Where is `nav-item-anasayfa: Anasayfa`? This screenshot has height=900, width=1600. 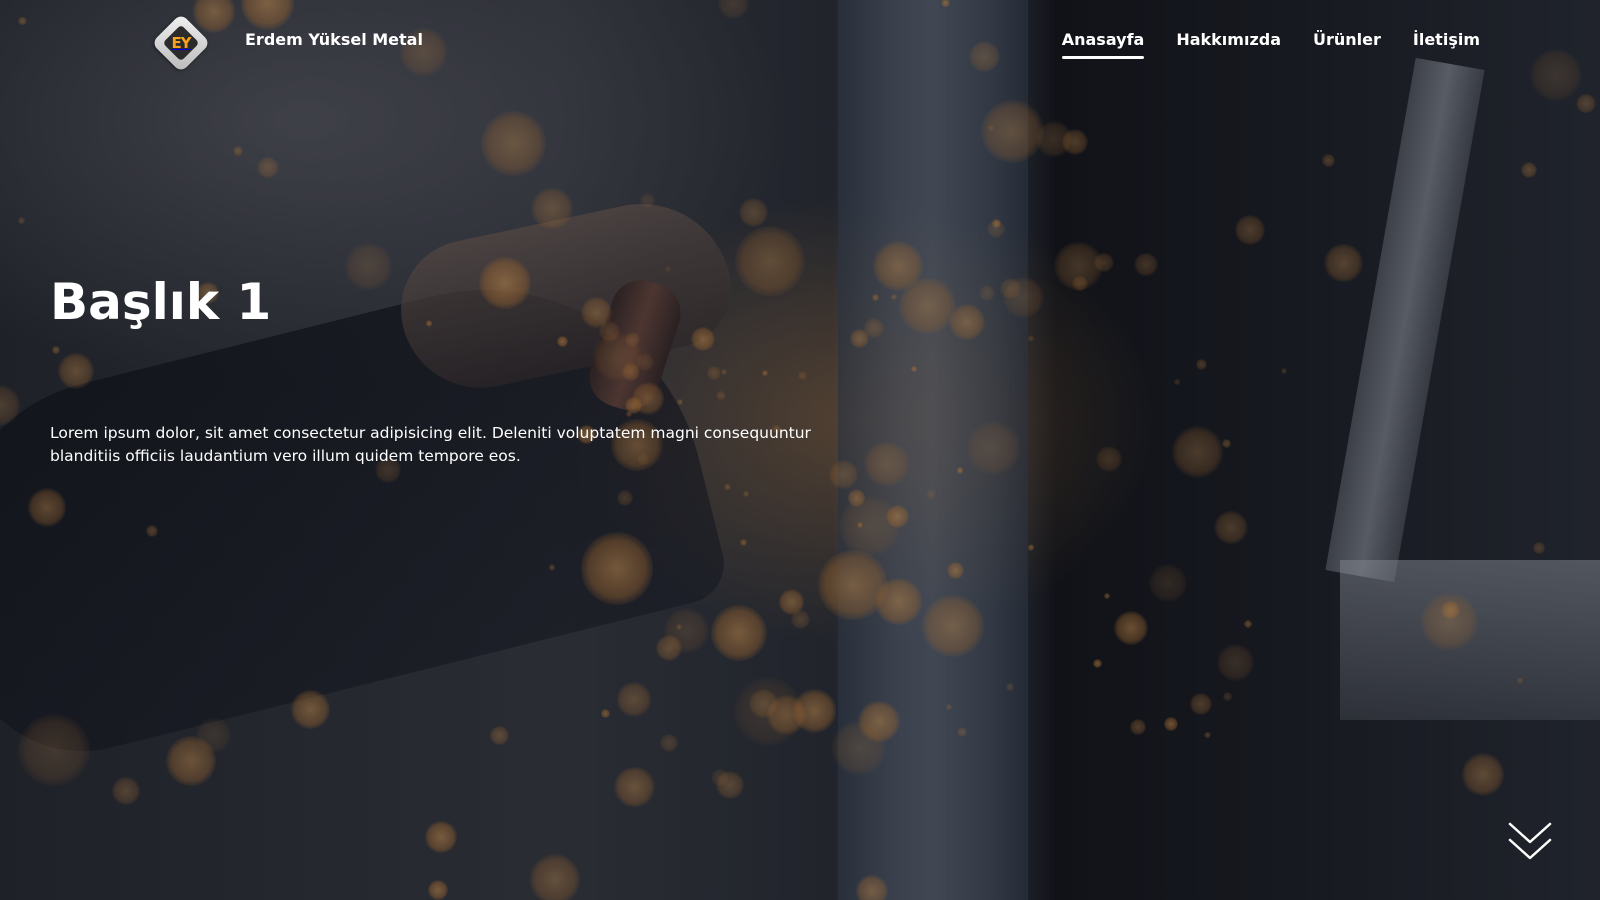
nav-item-anasayfa: Anasayfa is located at coordinates (1102, 44).